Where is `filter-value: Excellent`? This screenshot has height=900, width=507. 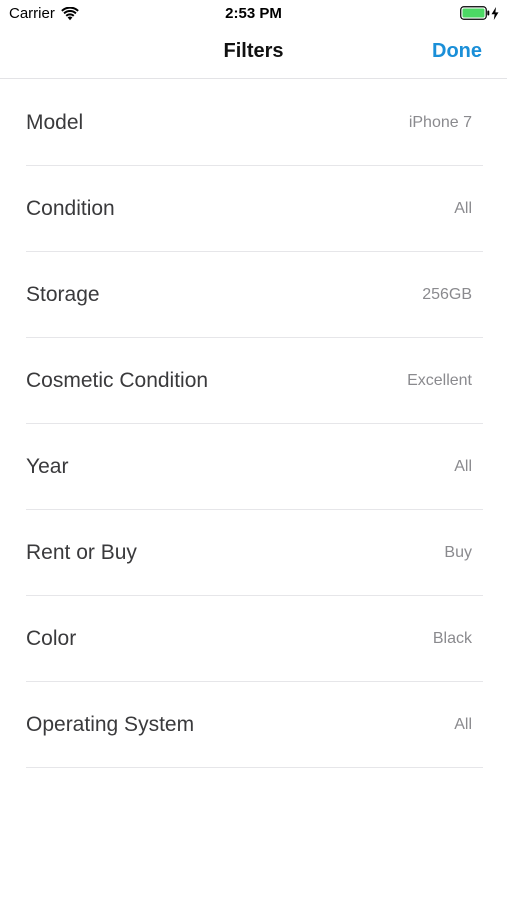 filter-value: Excellent is located at coordinates (439, 380).